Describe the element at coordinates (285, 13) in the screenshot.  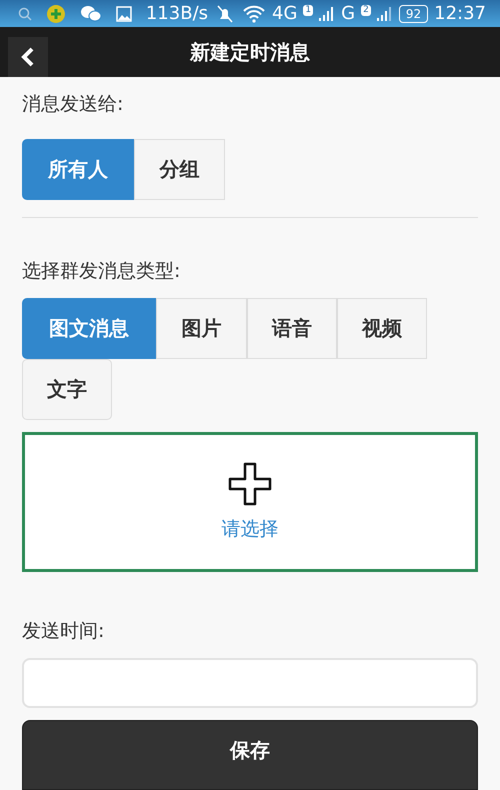
I see `network-type: 4G` at that location.